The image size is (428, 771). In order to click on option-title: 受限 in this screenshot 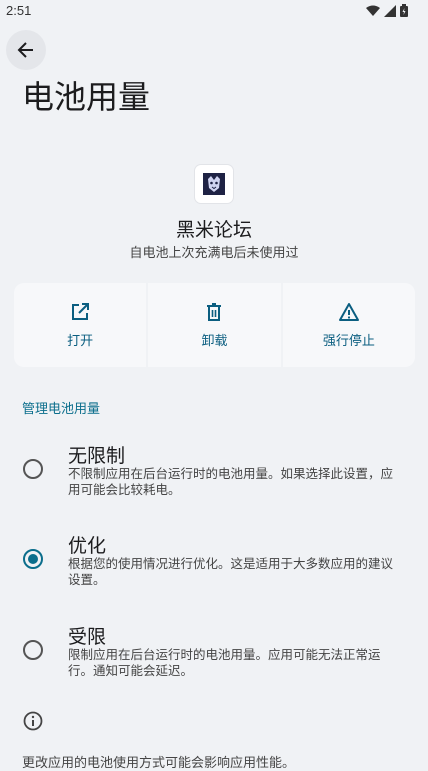, I will do `click(87, 637)`.